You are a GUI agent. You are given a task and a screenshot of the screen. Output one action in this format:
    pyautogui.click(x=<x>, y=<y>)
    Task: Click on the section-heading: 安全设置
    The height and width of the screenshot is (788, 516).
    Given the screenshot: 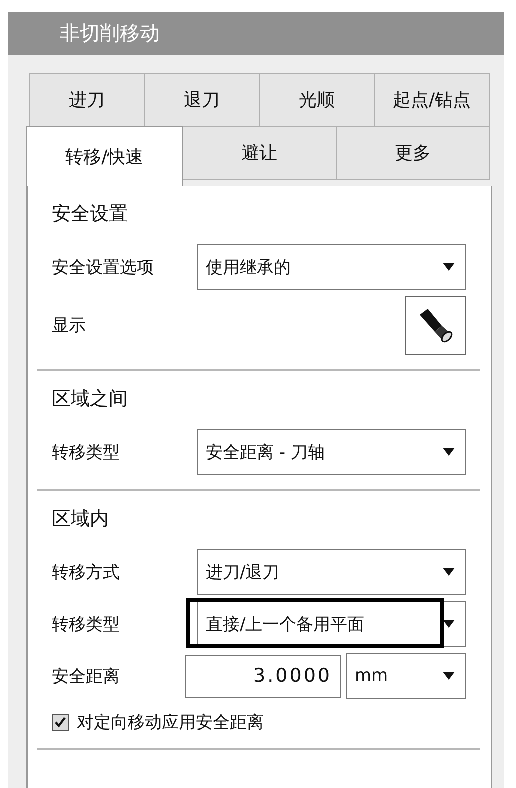 What is the action you would take?
    pyautogui.click(x=90, y=214)
    